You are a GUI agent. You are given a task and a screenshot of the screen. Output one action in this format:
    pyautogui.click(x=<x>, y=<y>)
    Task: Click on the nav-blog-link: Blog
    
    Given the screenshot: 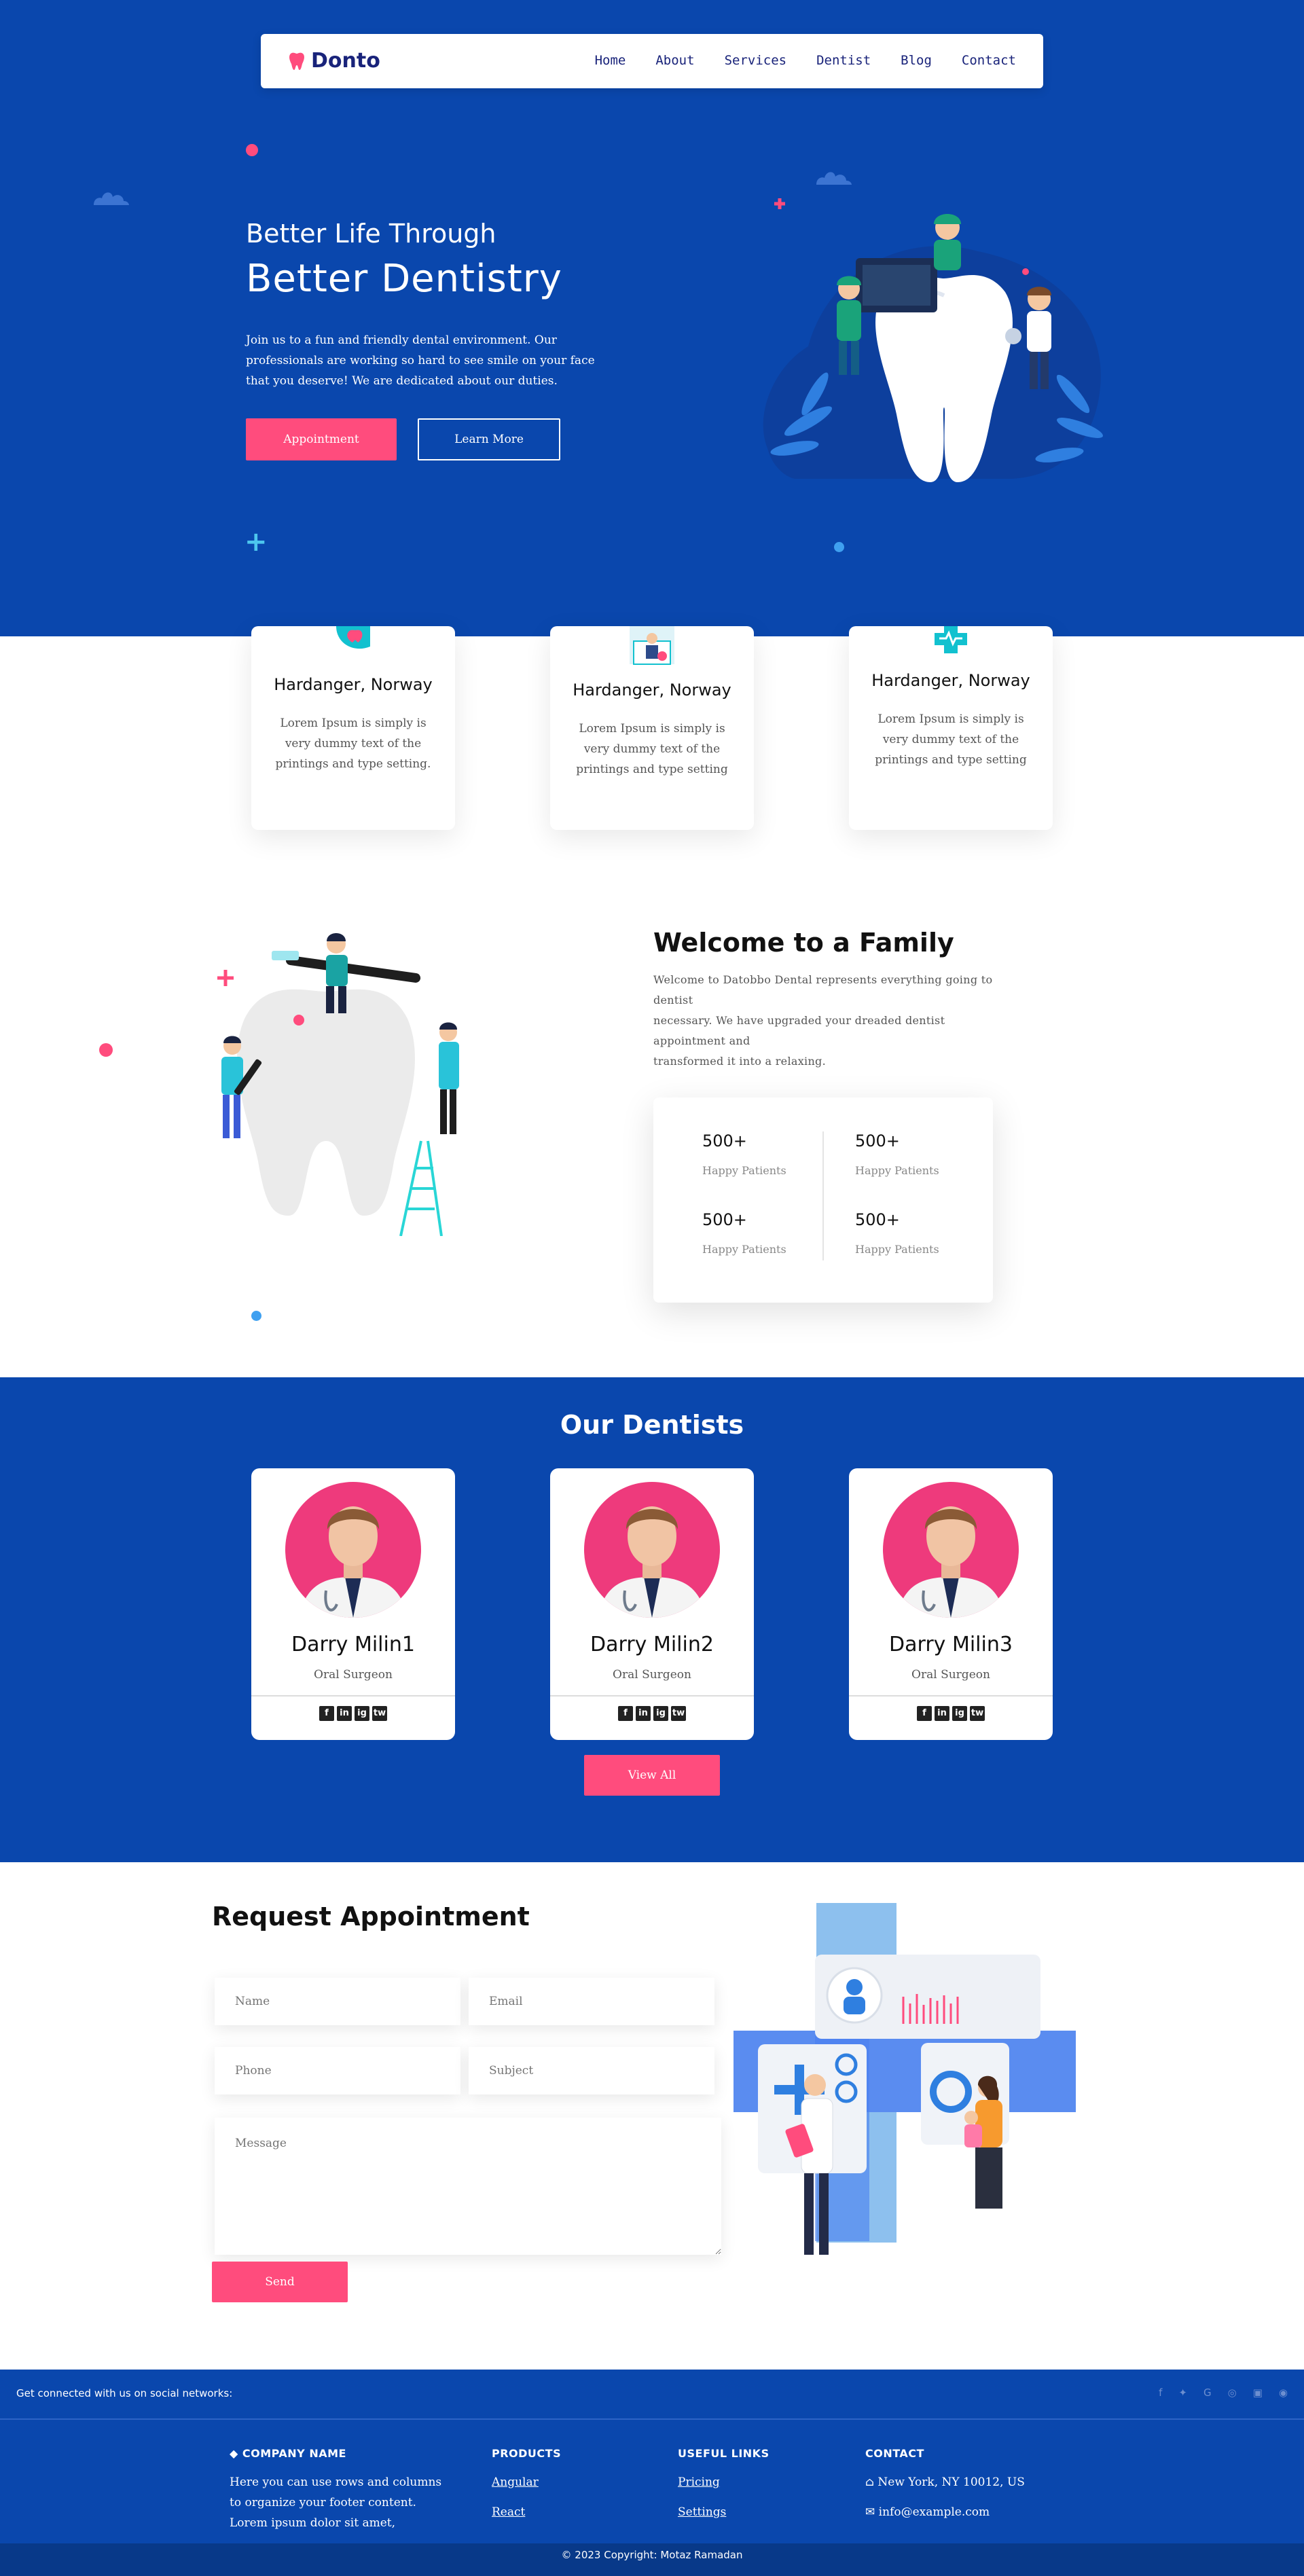 What is the action you would take?
    pyautogui.click(x=916, y=60)
    